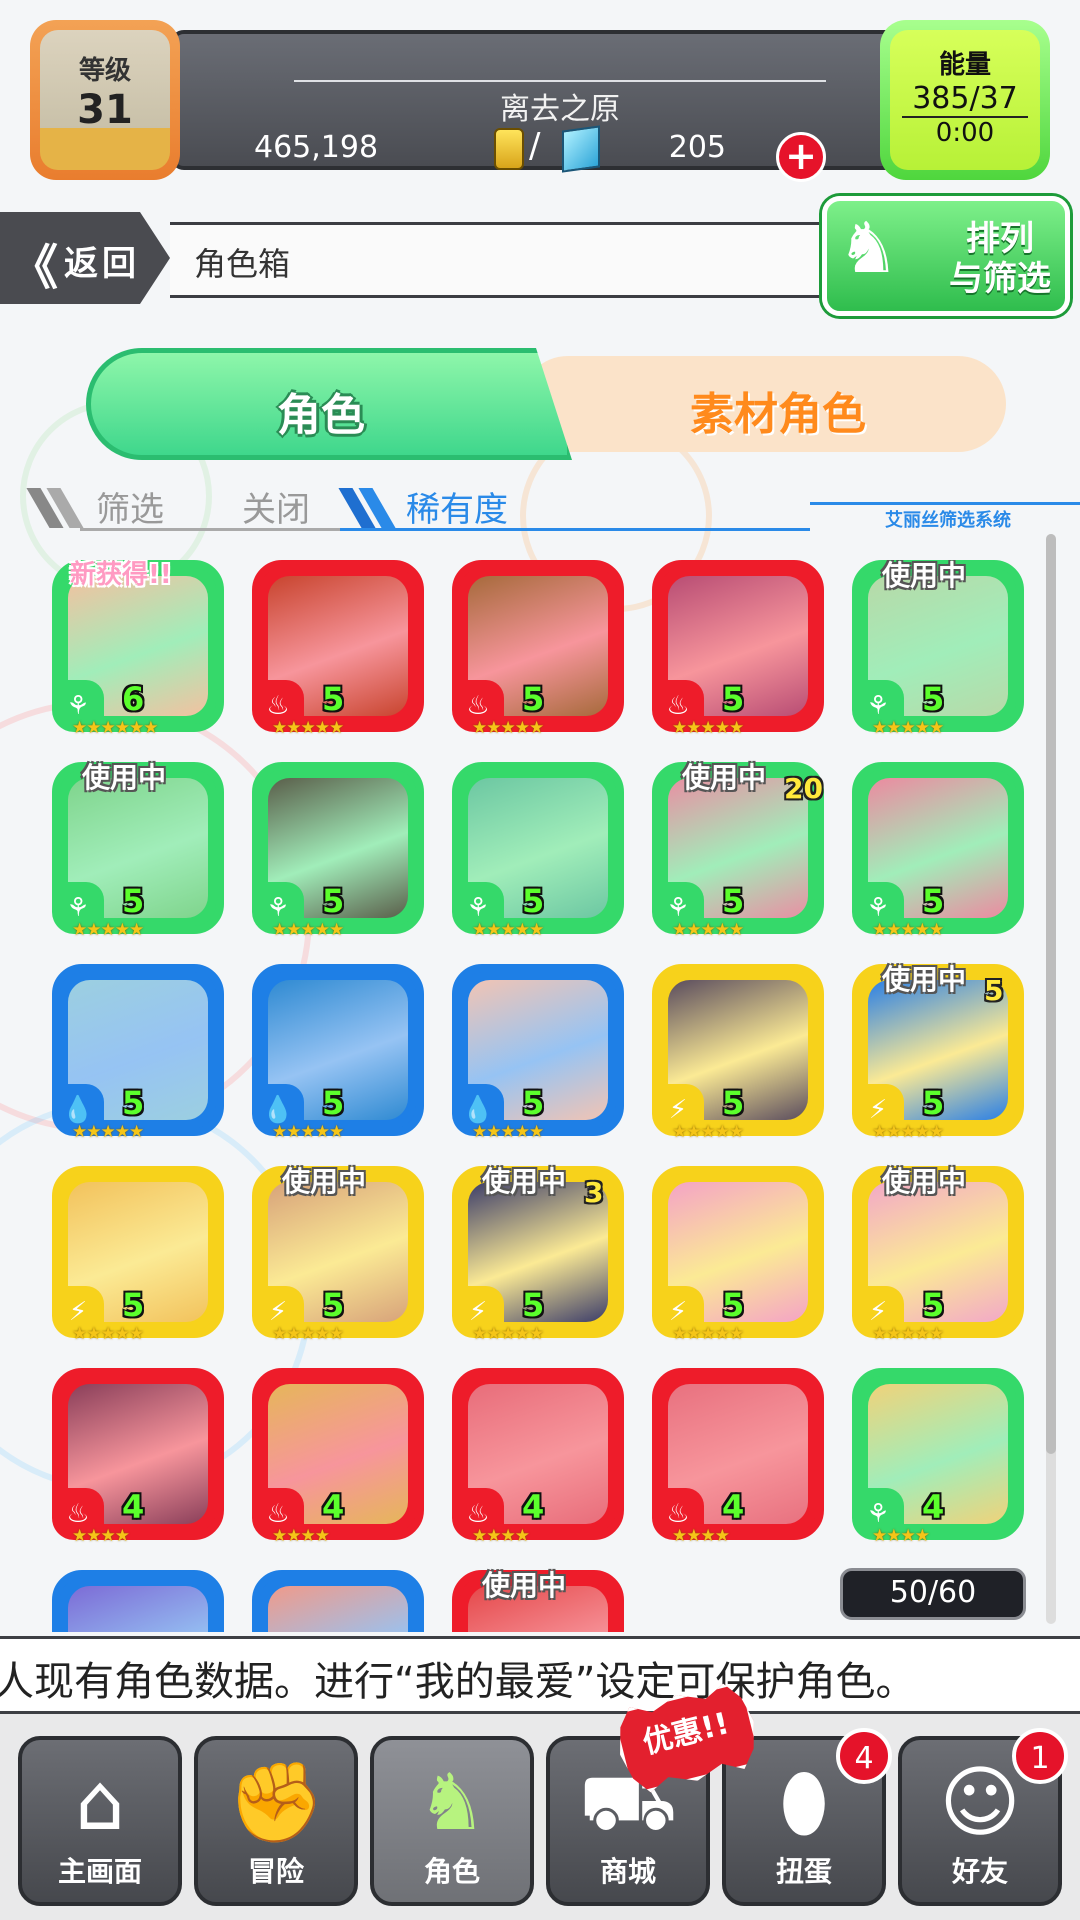 This screenshot has height=1920, width=1080. What do you see at coordinates (458, 1682) in the screenshot?
I see `hint-text: 人现有角色数据。进行“我的最爱”设定可保护角色。` at bounding box center [458, 1682].